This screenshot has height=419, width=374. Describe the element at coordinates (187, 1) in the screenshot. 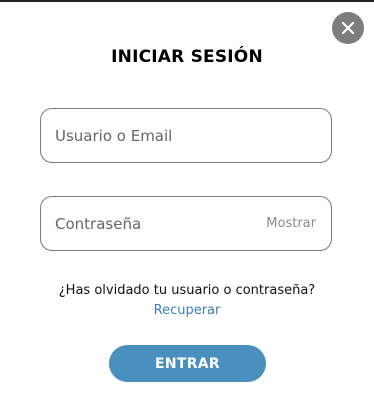

I see `modal-top-border` at that location.